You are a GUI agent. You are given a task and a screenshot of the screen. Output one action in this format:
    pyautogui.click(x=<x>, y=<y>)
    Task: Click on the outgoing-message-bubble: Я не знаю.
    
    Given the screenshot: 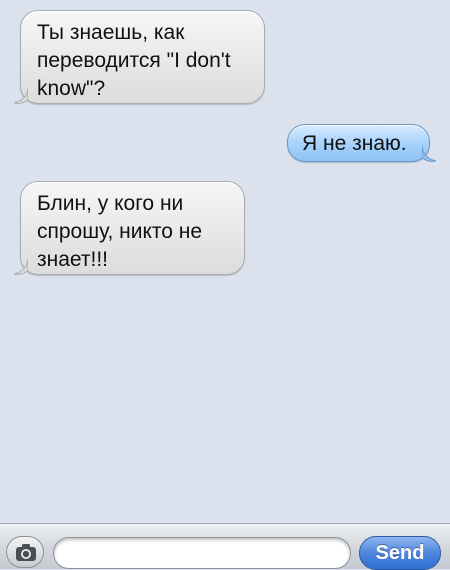 What is the action you would take?
    pyautogui.click(x=361, y=143)
    